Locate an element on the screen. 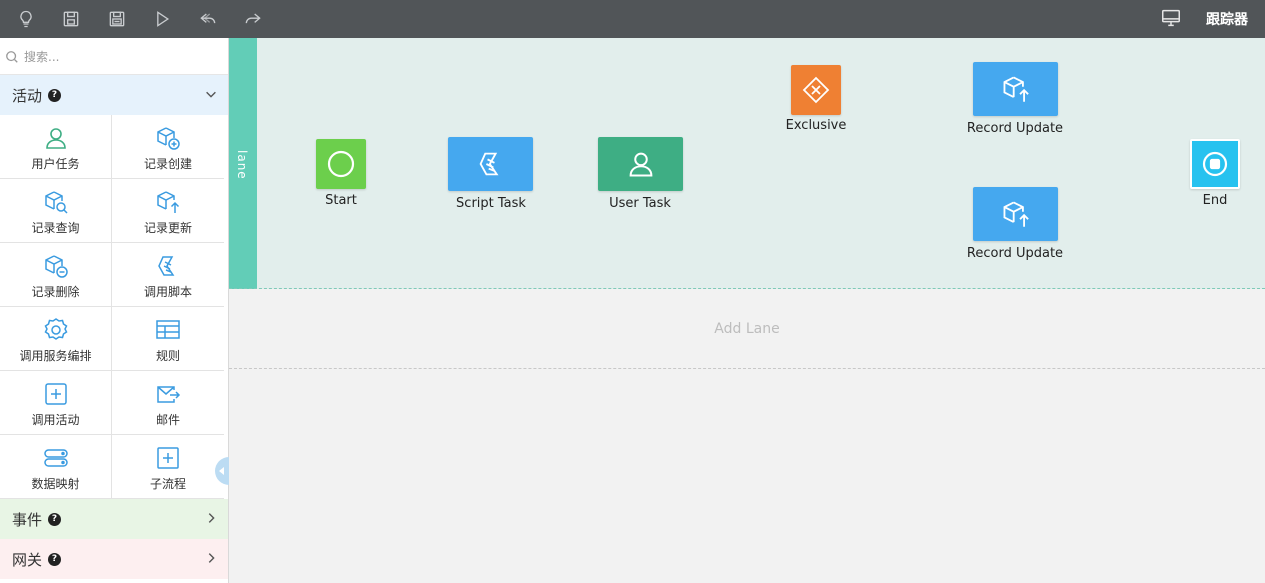 The image size is (1265, 583). mail-icon is located at coordinates (169, 394).